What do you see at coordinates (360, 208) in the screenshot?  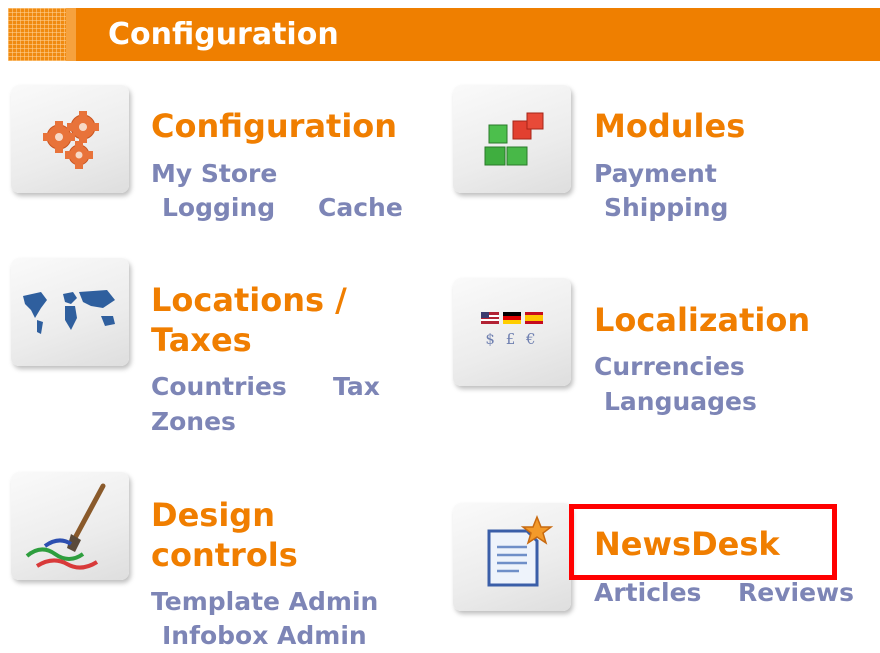 I see `link-cache: Cache` at bounding box center [360, 208].